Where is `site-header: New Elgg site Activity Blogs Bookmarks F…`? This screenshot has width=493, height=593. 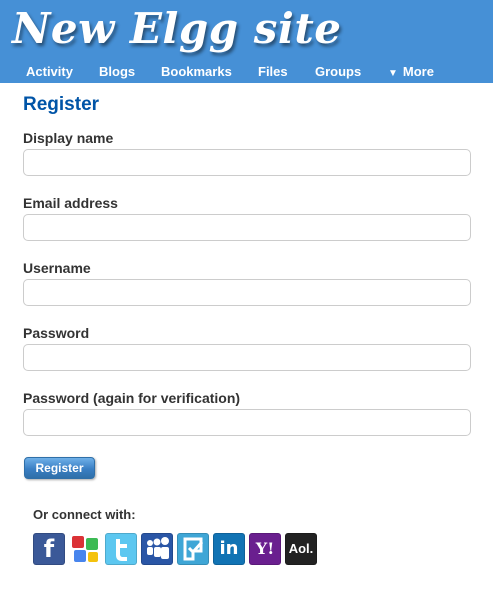
site-header: New Elgg site Activity Blogs Bookmarks F… is located at coordinates (246, 41).